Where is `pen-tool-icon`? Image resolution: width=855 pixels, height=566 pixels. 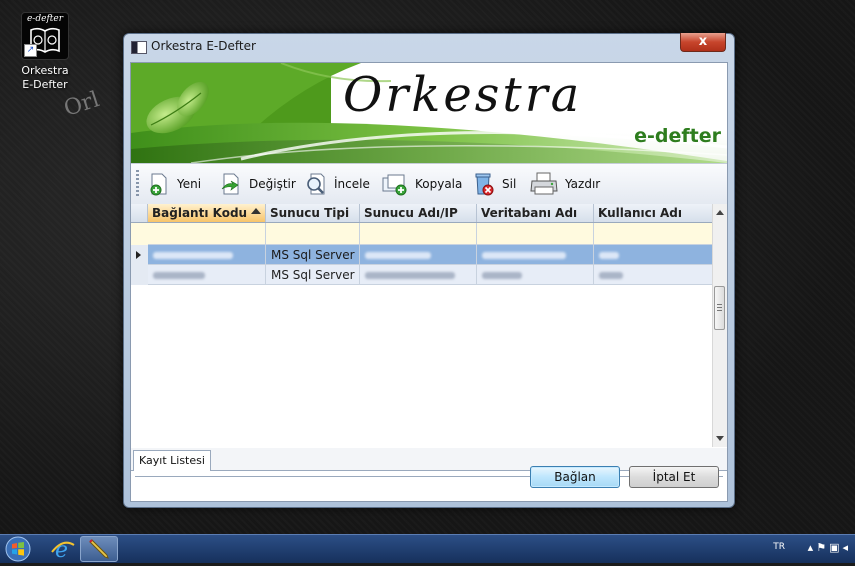
pen-tool-icon is located at coordinates (99, 549).